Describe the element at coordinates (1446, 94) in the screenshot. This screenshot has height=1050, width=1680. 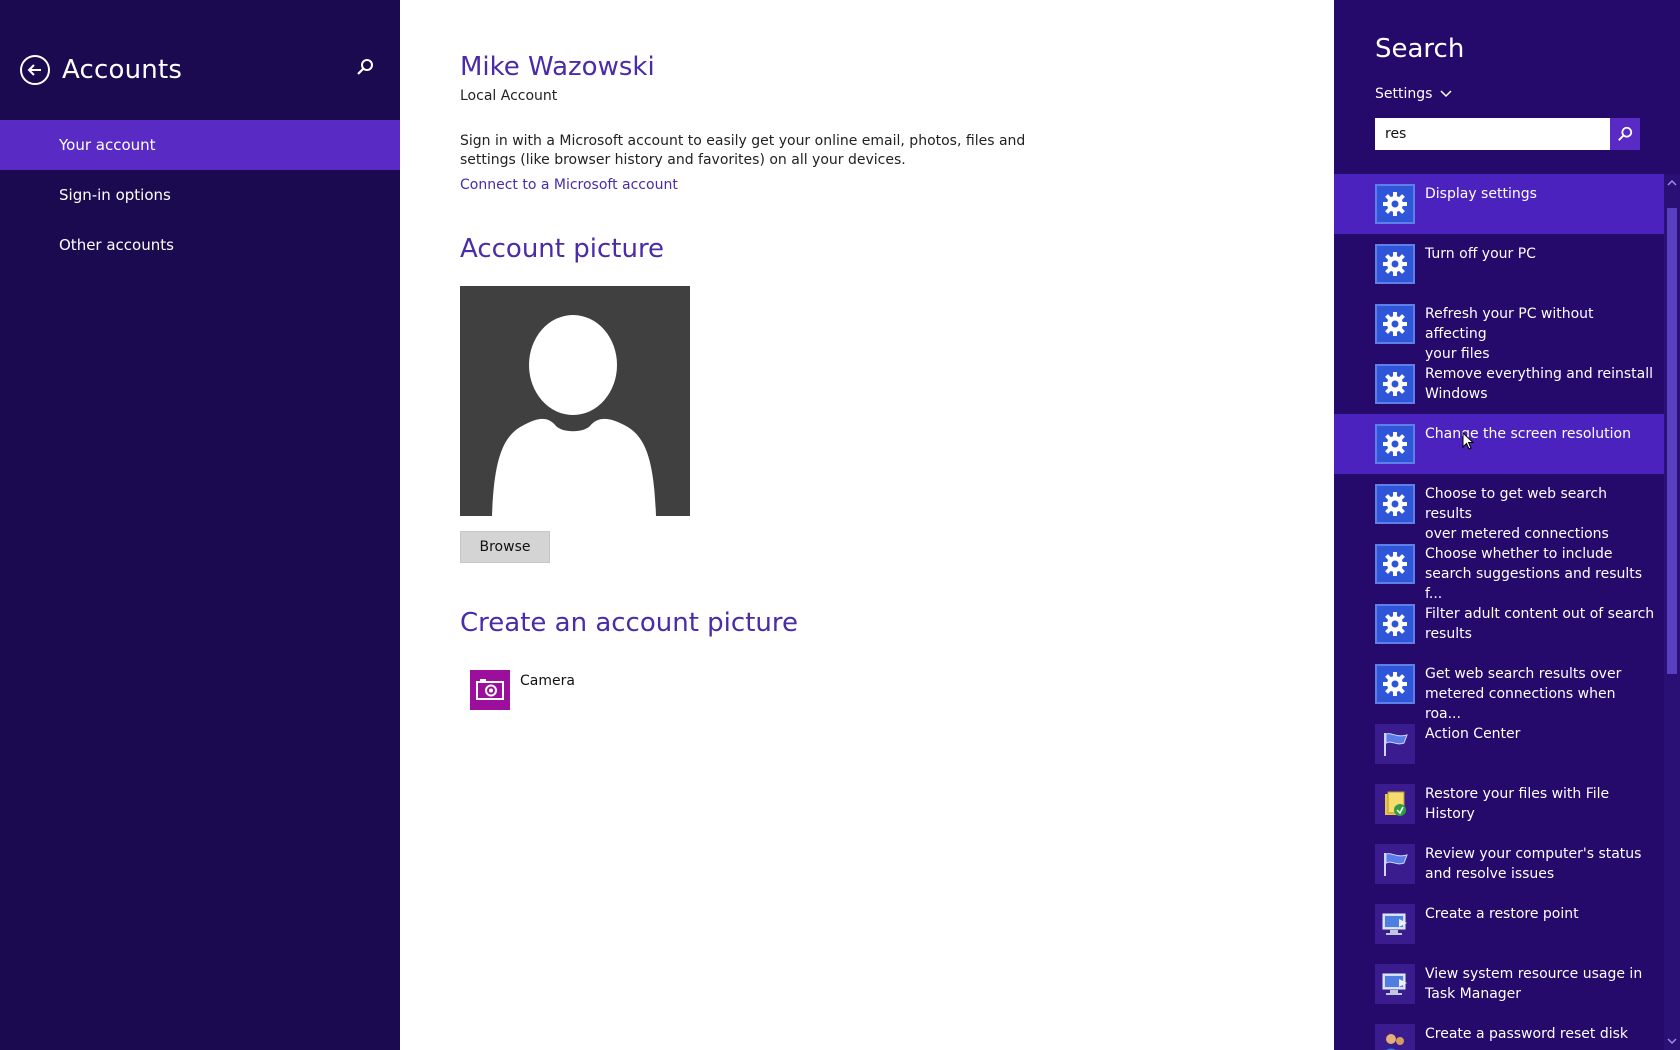
I see `chevron-down-icon` at that location.